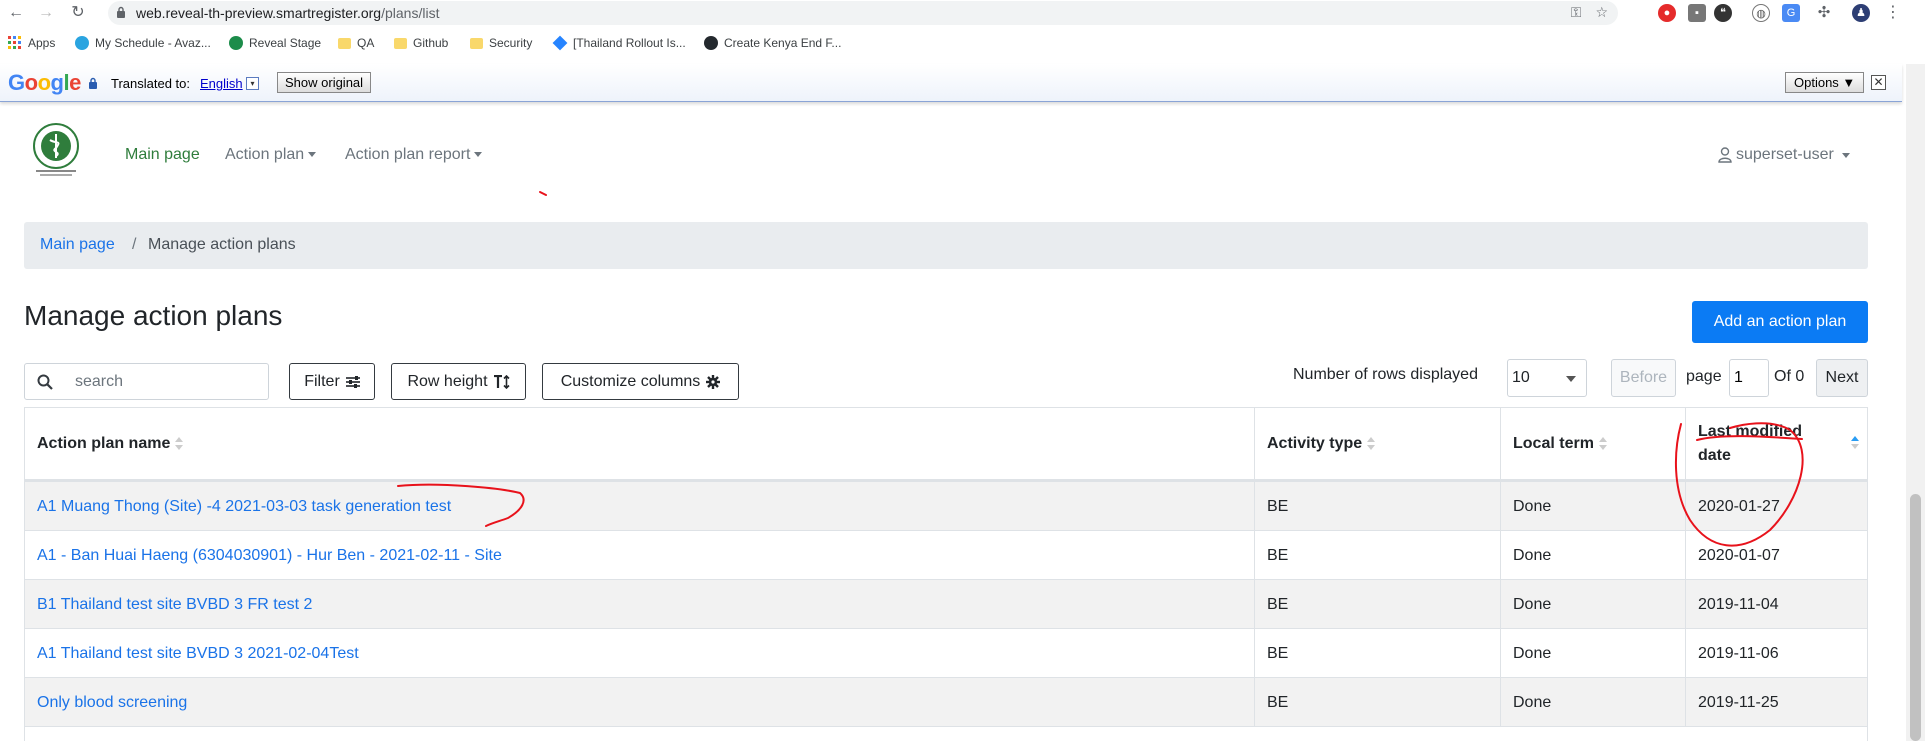 The image size is (1925, 741). What do you see at coordinates (356, 43) in the screenshot?
I see `bookmark-qa: QA` at bounding box center [356, 43].